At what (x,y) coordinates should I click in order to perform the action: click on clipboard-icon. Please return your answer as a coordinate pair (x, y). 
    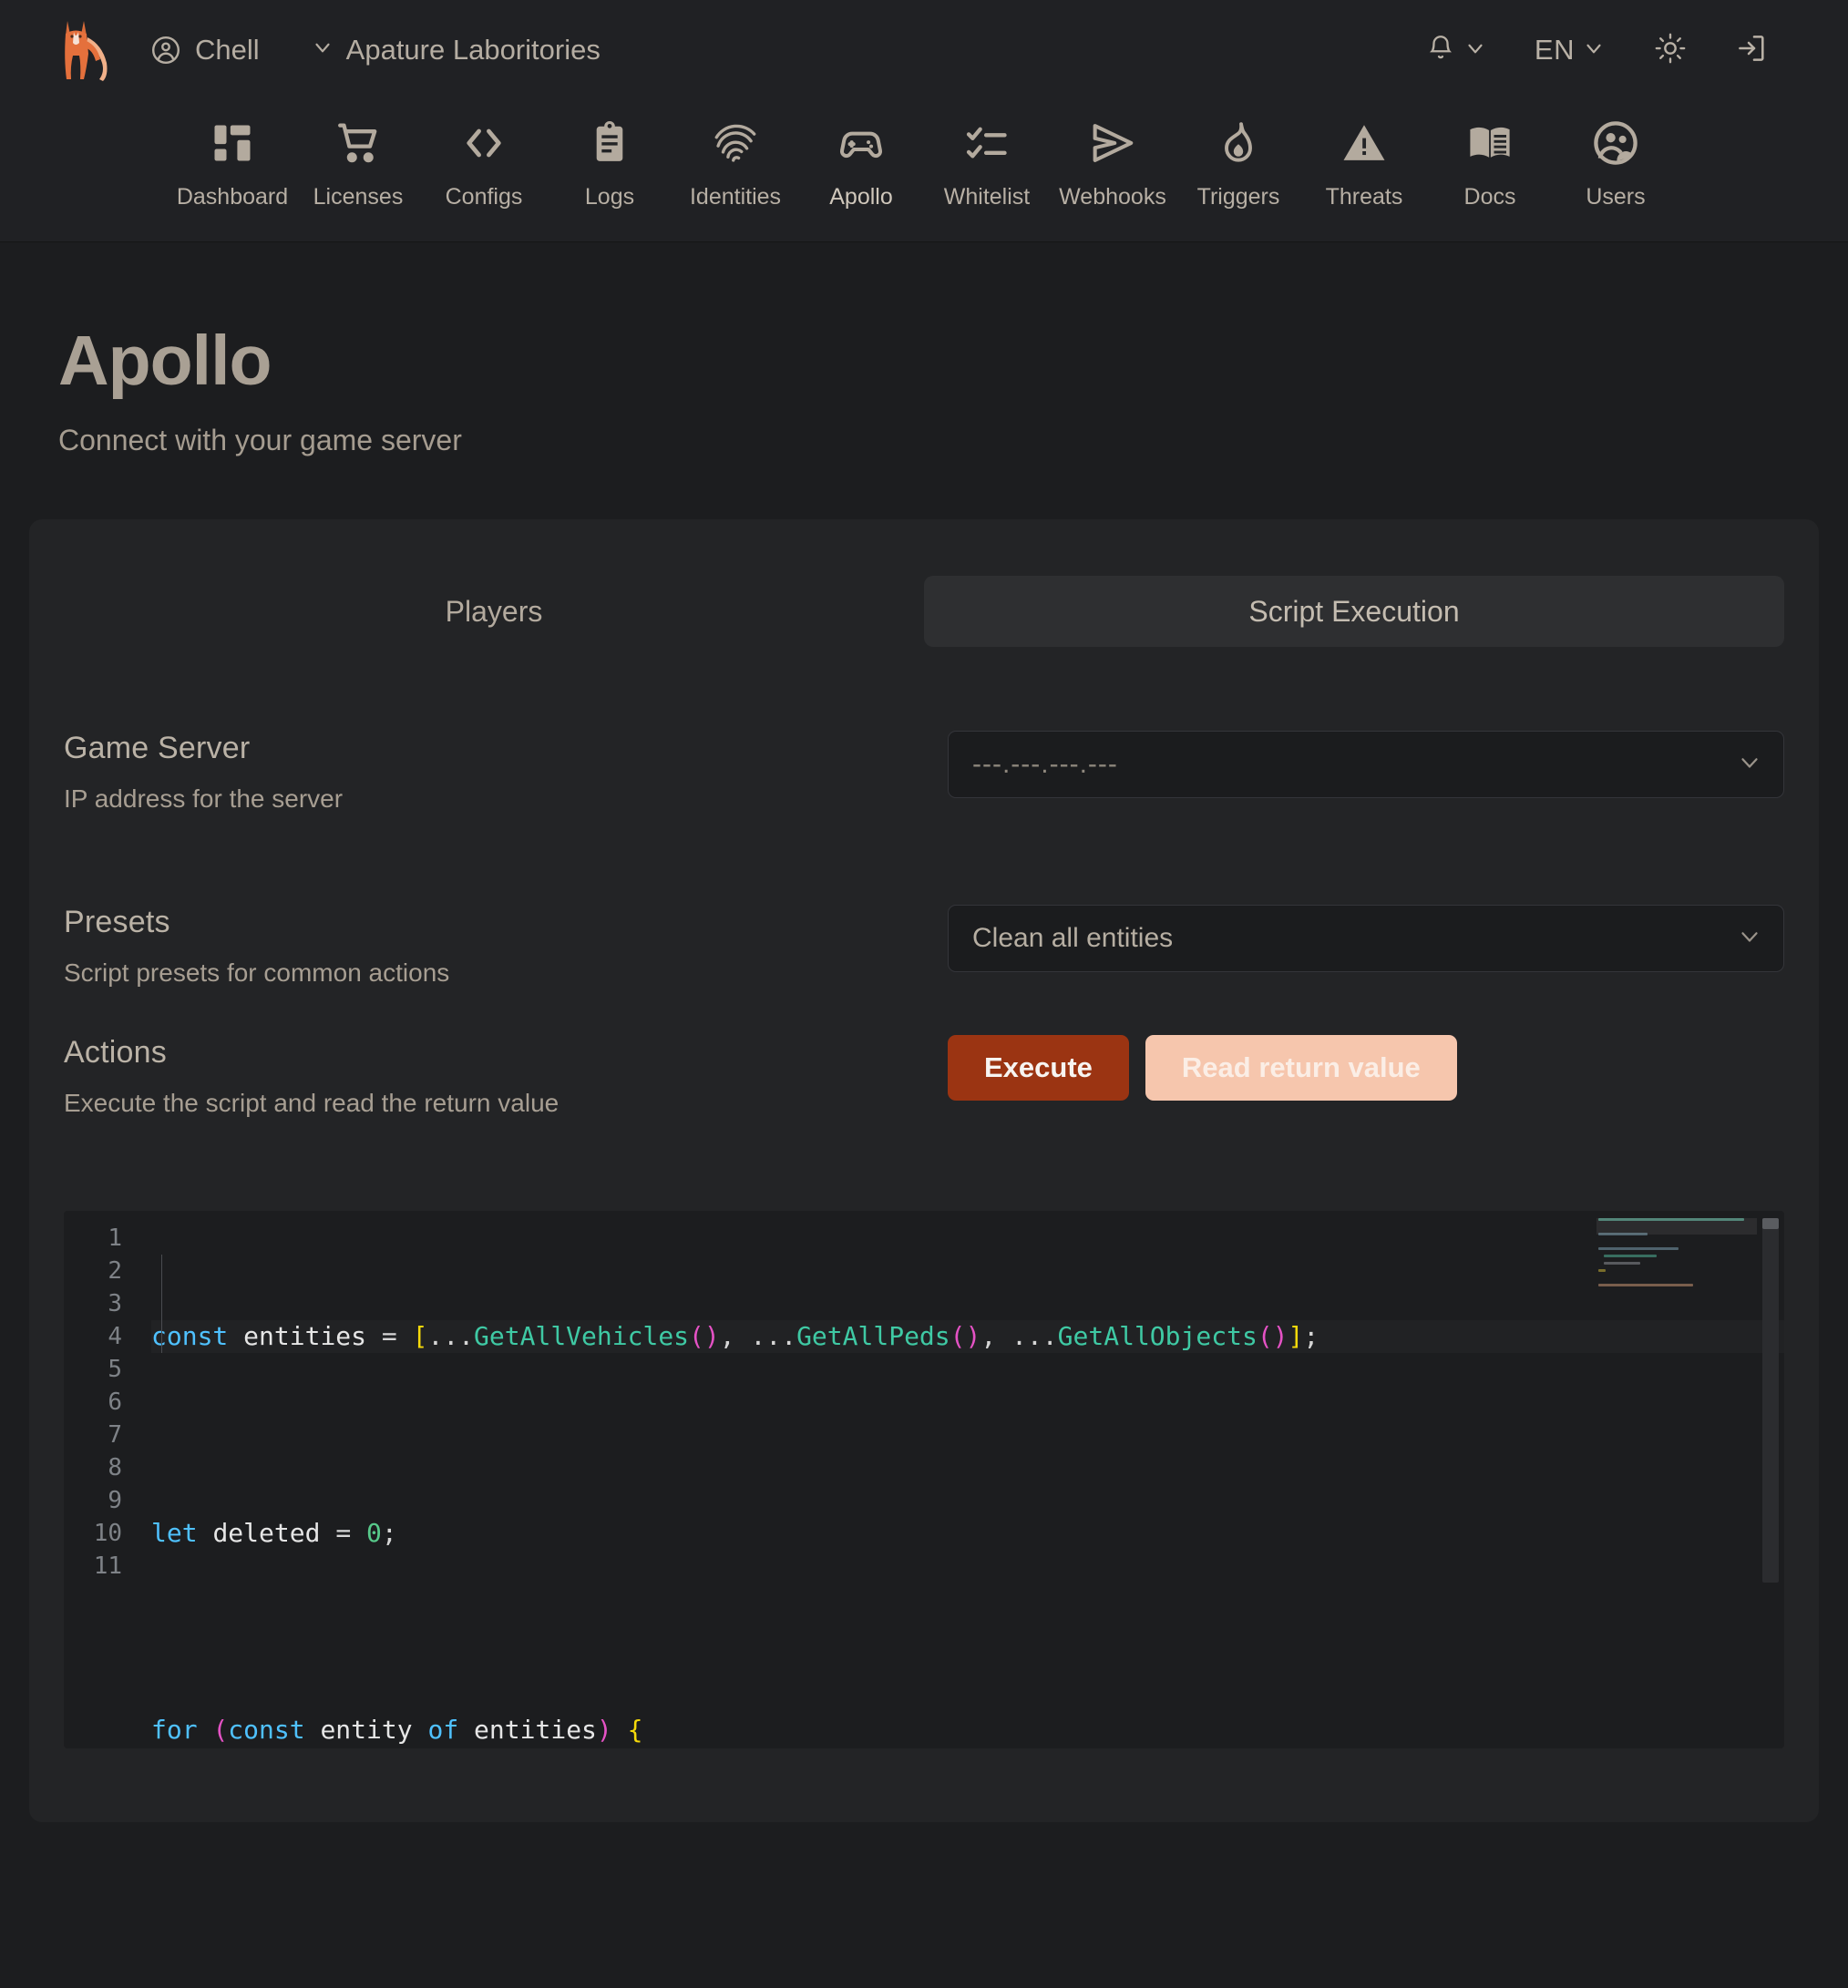
    Looking at the image, I should click on (609, 143).